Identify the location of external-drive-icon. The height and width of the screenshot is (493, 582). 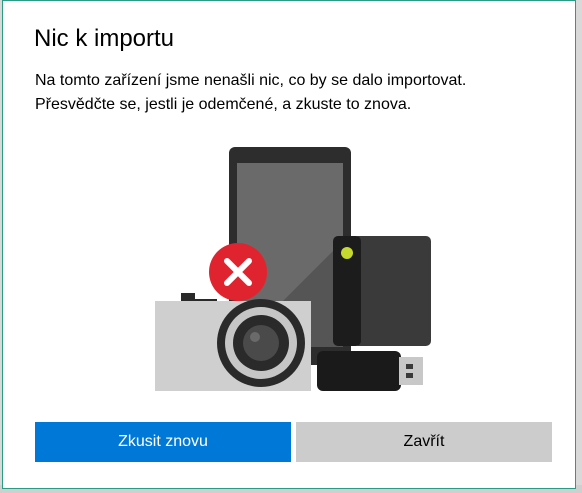
(382, 291).